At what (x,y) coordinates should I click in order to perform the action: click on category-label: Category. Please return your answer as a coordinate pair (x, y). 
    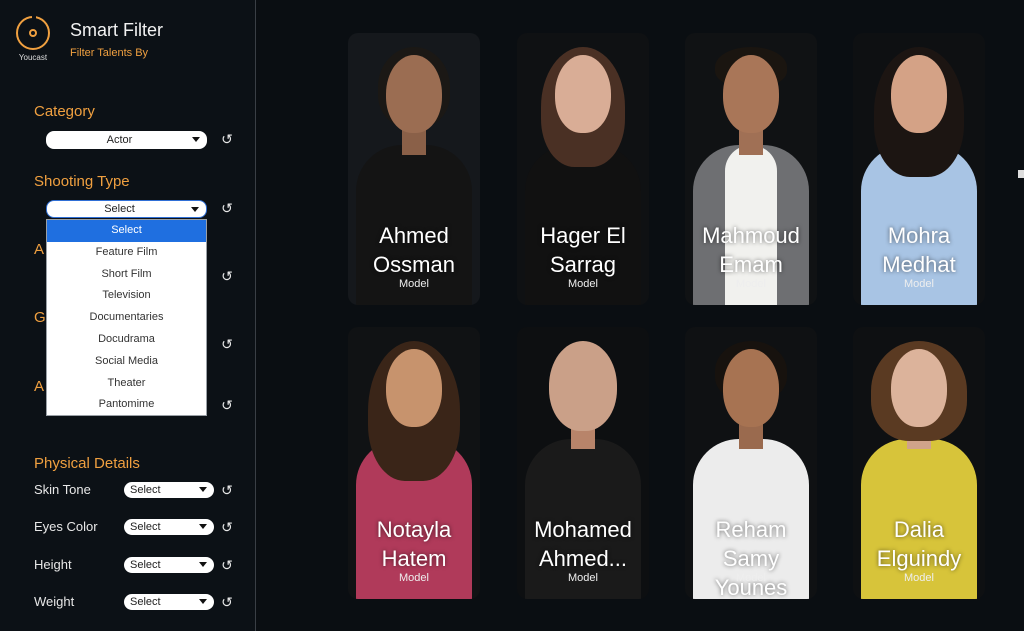
    Looking at the image, I should click on (64, 111).